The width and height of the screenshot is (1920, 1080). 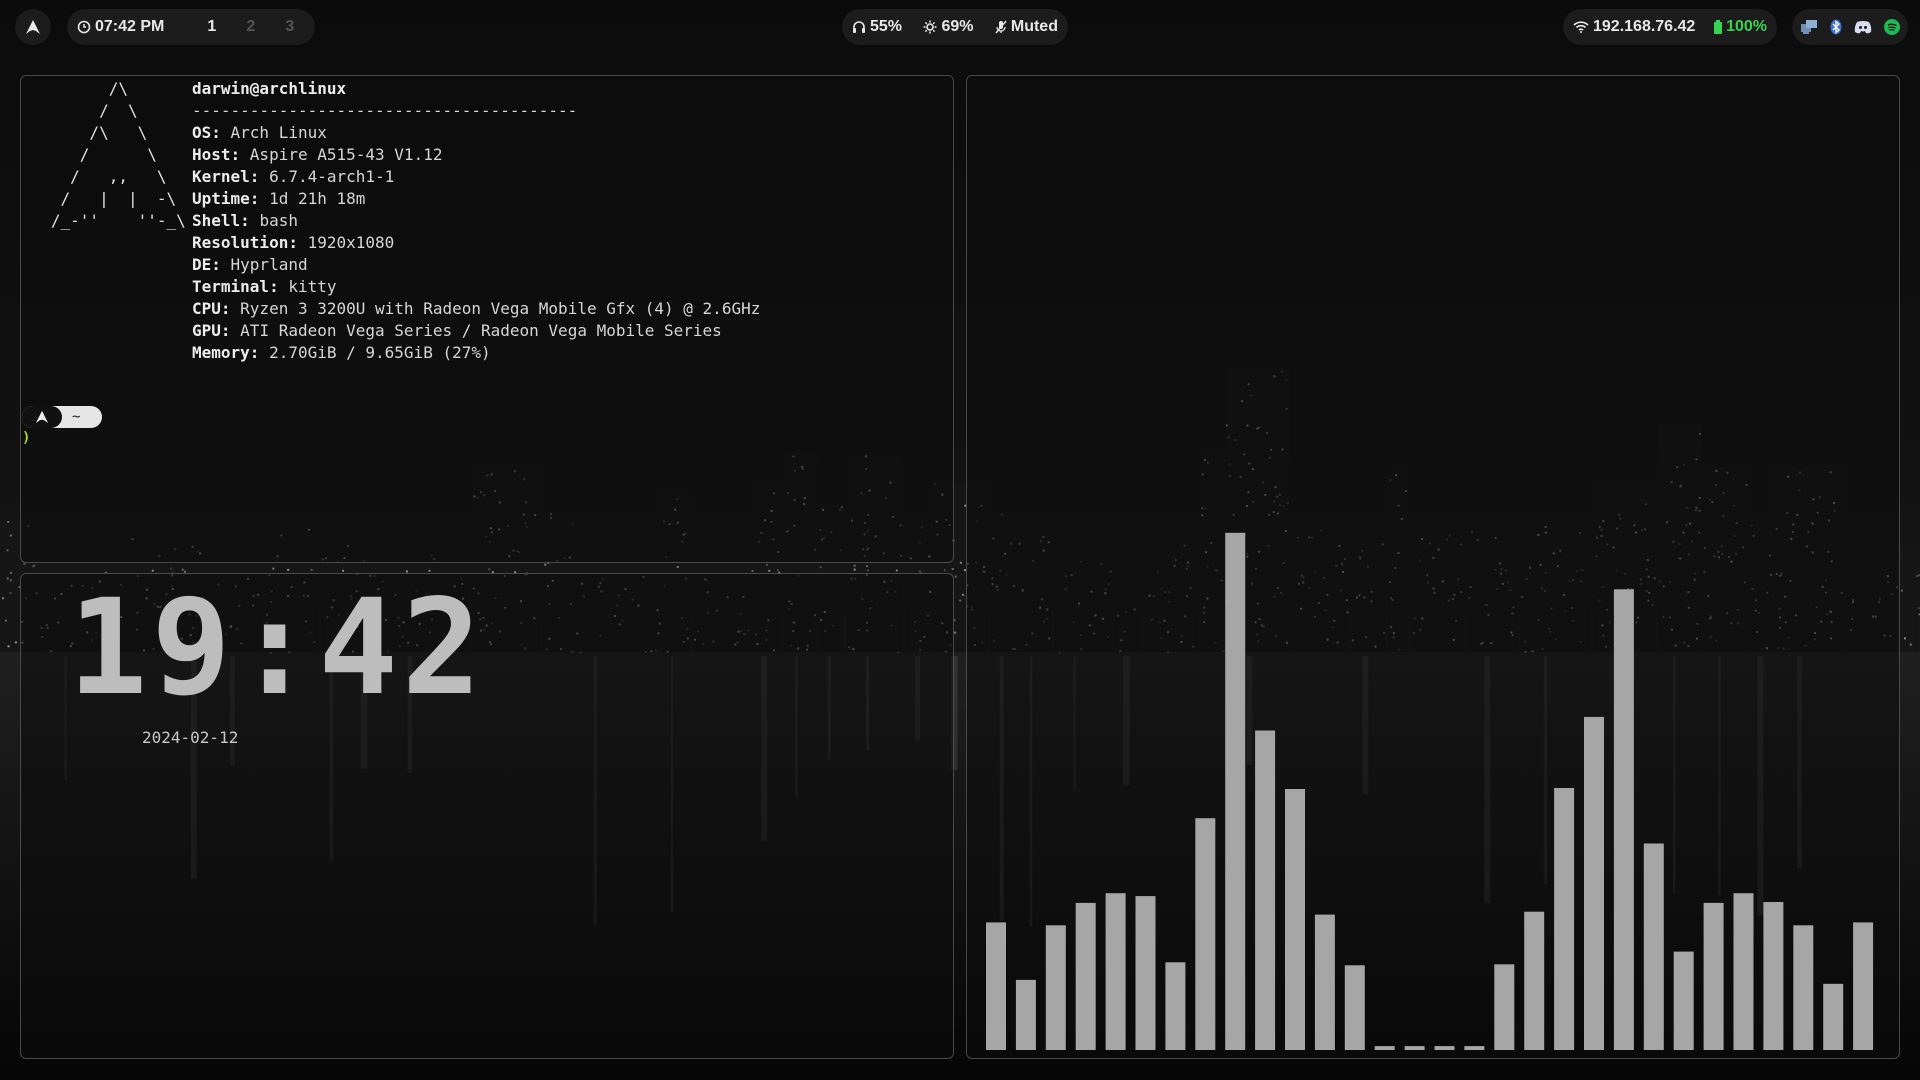 I want to click on system-tray, so click(x=1850, y=27).